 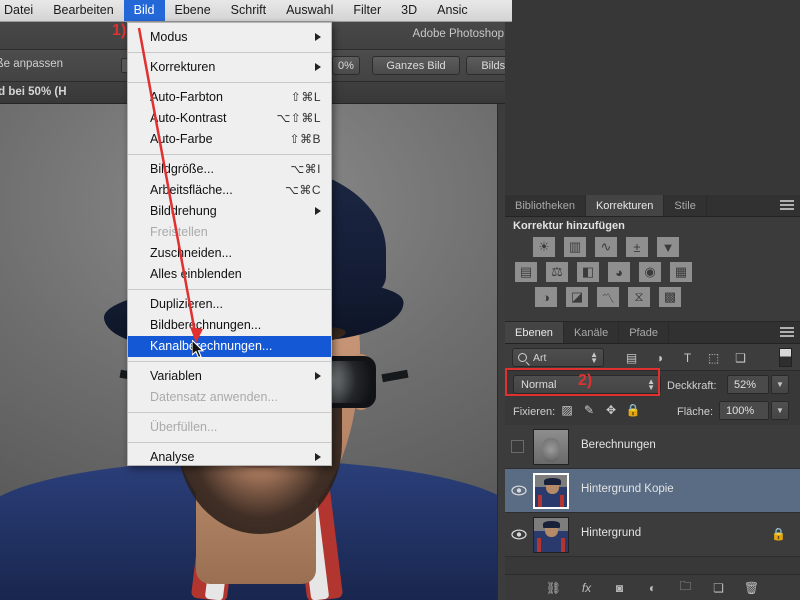 What do you see at coordinates (713, 357) in the screenshot?
I see `shape-filter-icon: ⬚` at bounding box center [713, 357].